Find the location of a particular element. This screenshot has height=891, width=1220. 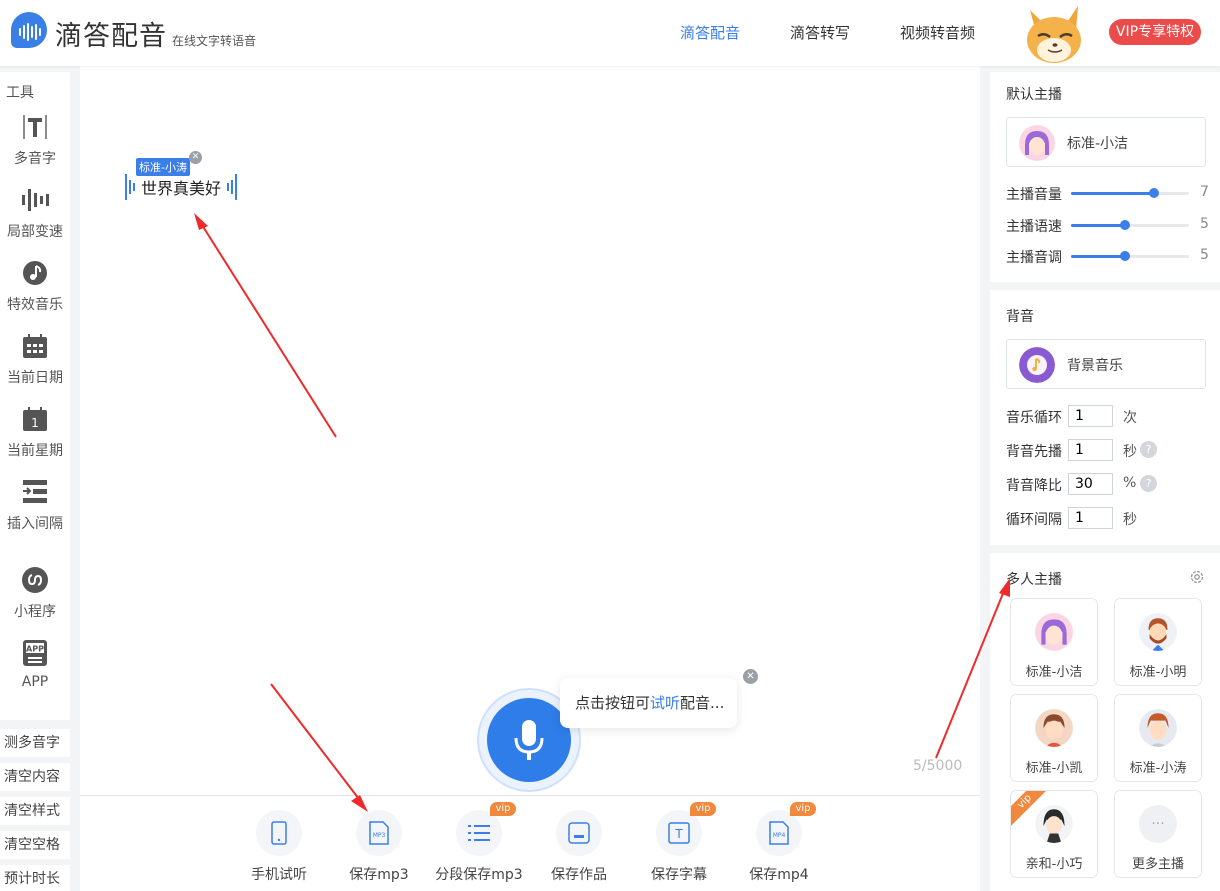

tag-close-icon: ✕ is located at coordinates (195, 157).